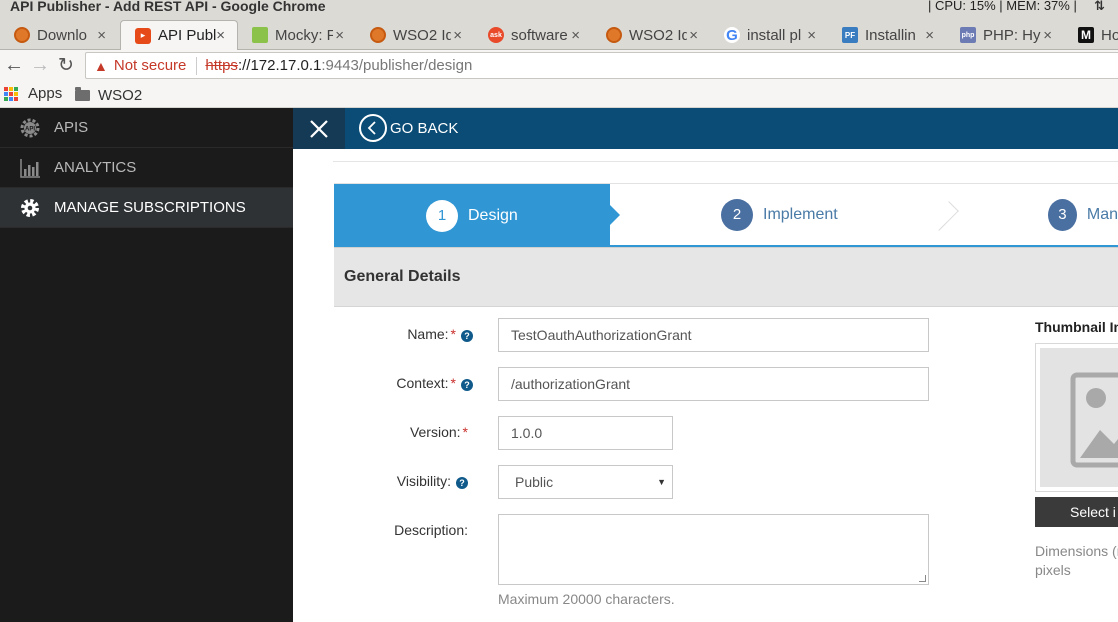 The width and height of the screenshot is (1118, 622). Describe the element at coordinates (378, 481) in the screenshot. I see `visibility-label: Visibility:?` at that location.